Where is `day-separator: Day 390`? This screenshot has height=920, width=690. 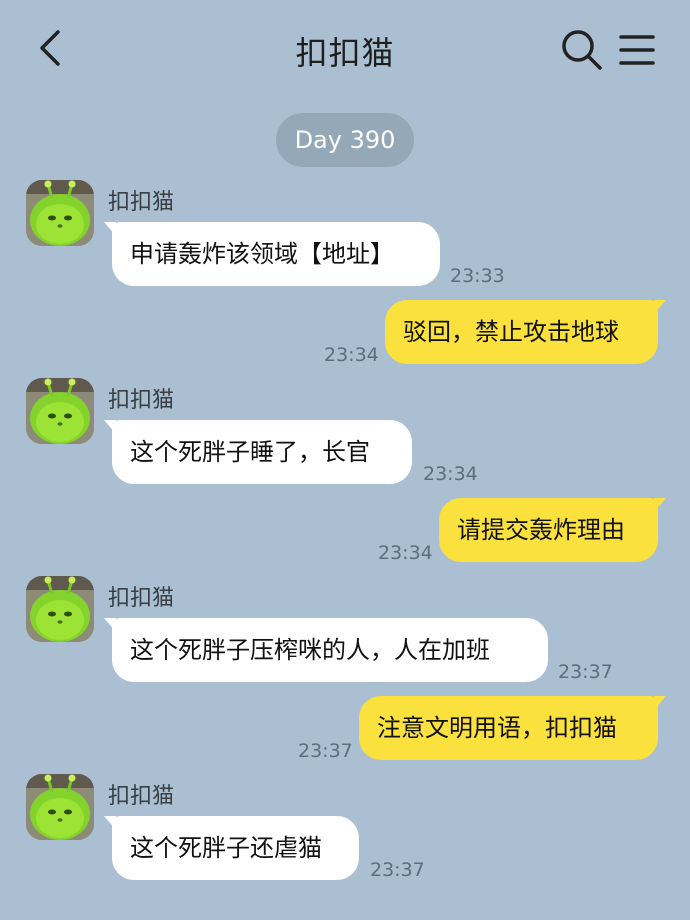
day-separator: Day 390 is located at coordinates (345, 140).